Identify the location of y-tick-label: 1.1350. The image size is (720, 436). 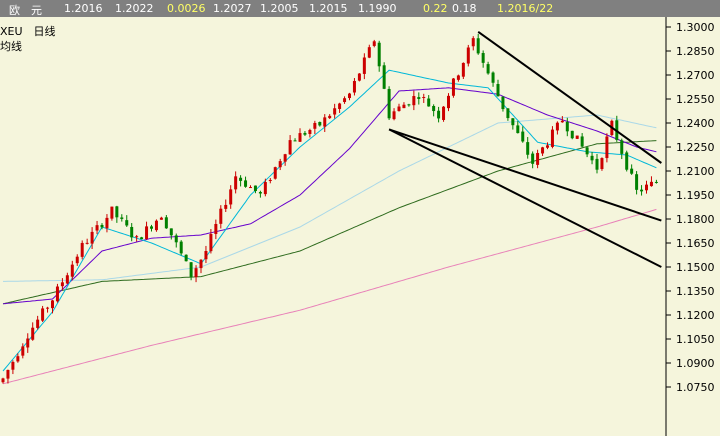
(695, 291).